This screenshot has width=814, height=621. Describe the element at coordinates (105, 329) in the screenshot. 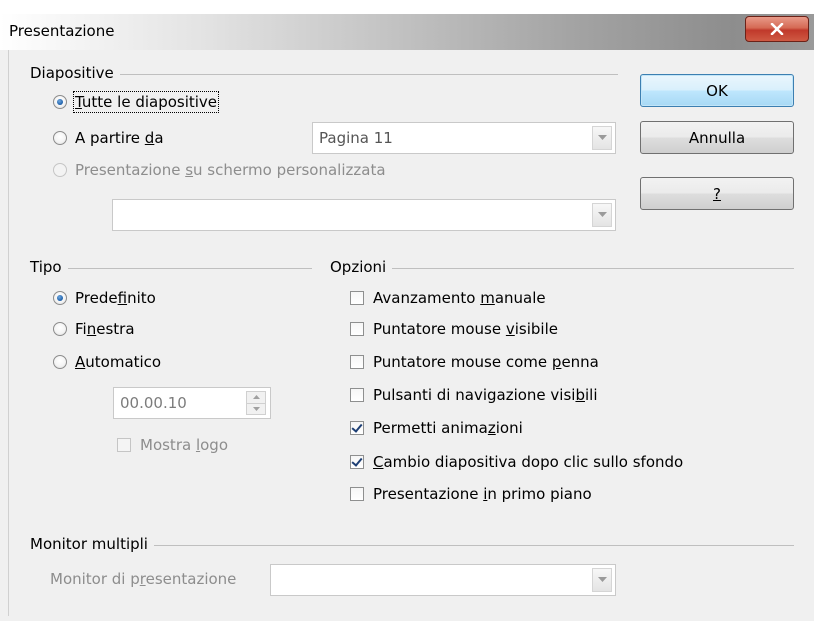

I see `radio-type-window-label: Finestra` at that location.